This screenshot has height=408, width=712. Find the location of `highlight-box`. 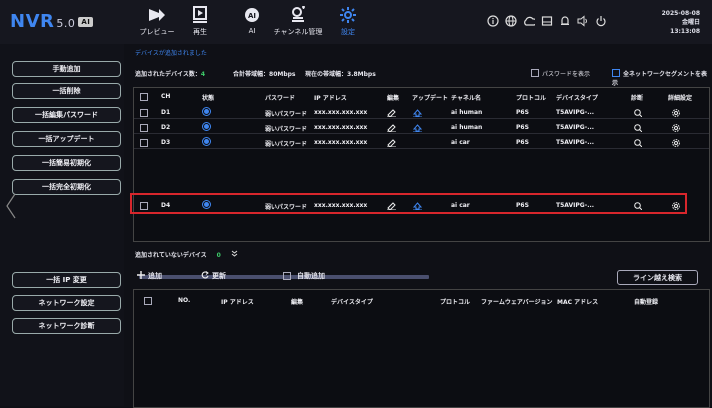

highlight-box is located at coordinates (408, 203).